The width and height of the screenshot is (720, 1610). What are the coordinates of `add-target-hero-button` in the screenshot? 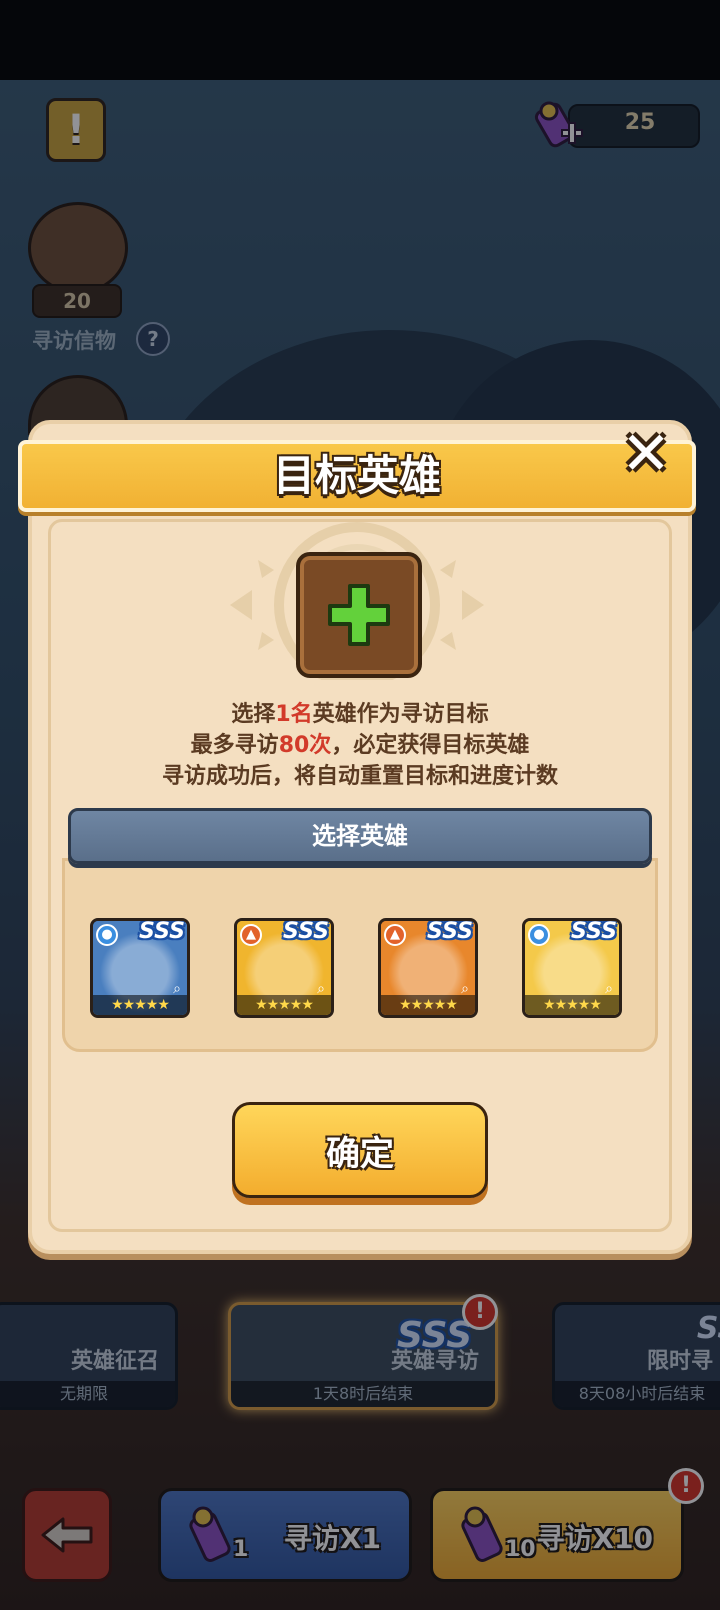 It's located at (359, 615).